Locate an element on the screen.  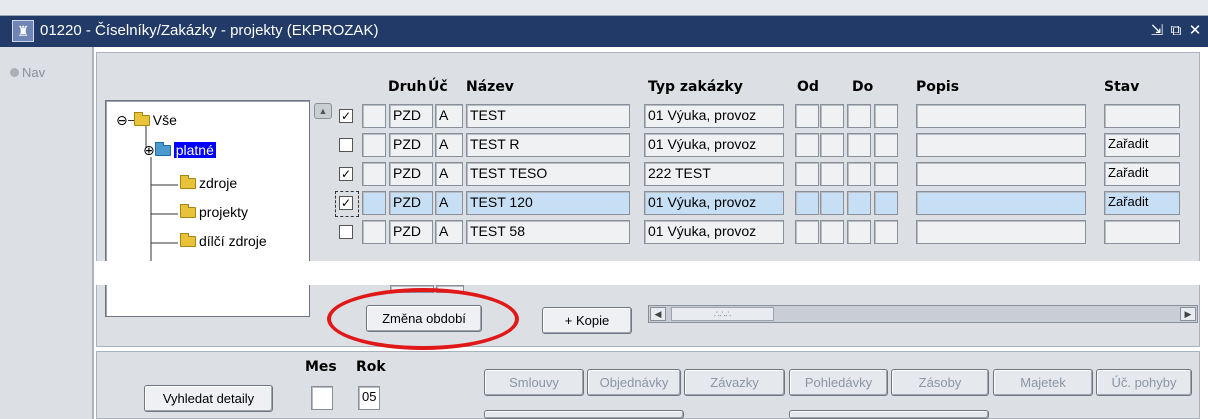
tree-node-label: platné is located at coordinates (194, 150).